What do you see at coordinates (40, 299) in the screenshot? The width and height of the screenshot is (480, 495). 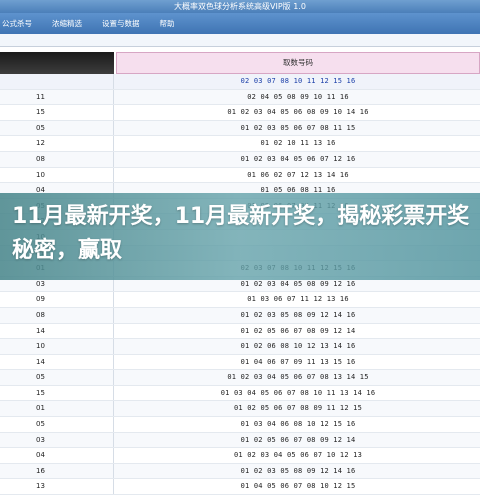 I see `red-ball-value: 09` at bounding box center [40, 299].